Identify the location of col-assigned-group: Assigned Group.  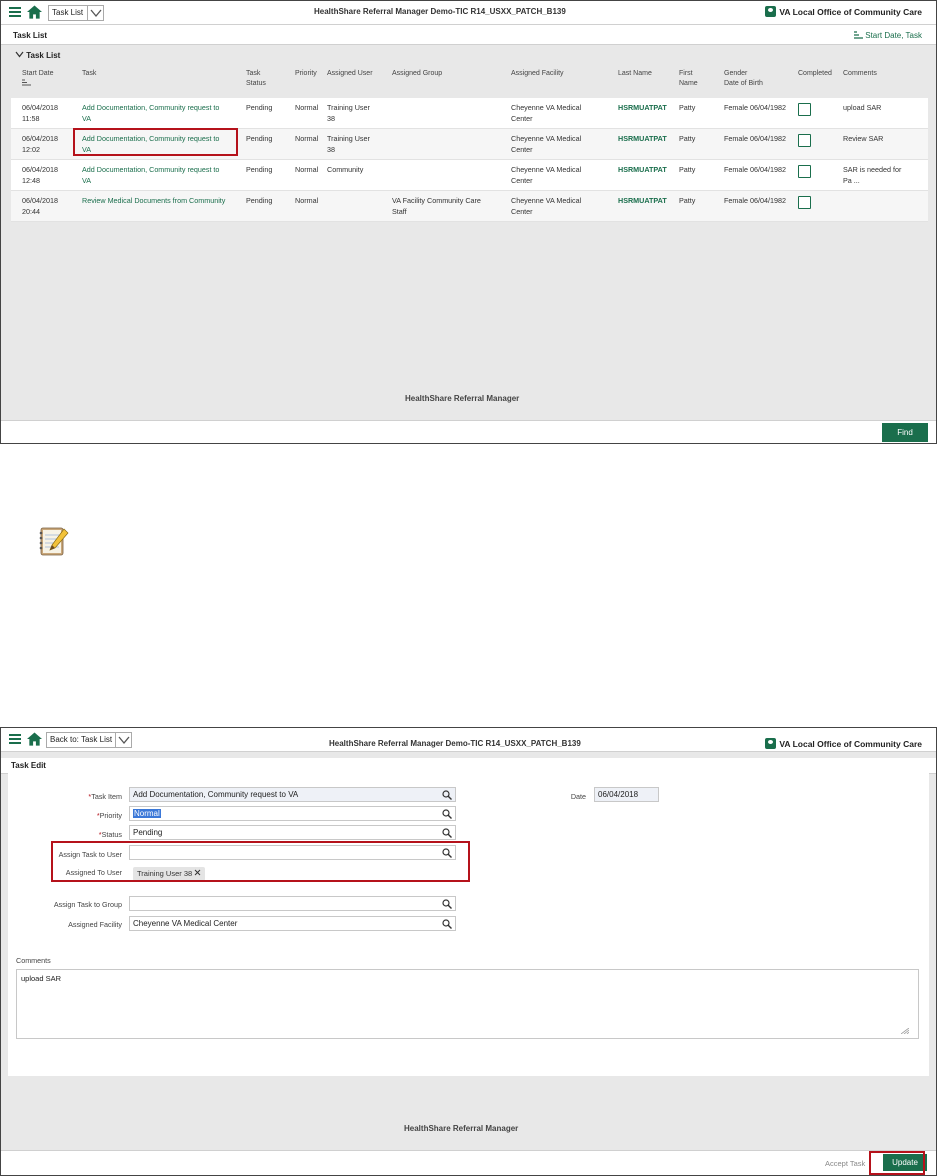
(417, 74).